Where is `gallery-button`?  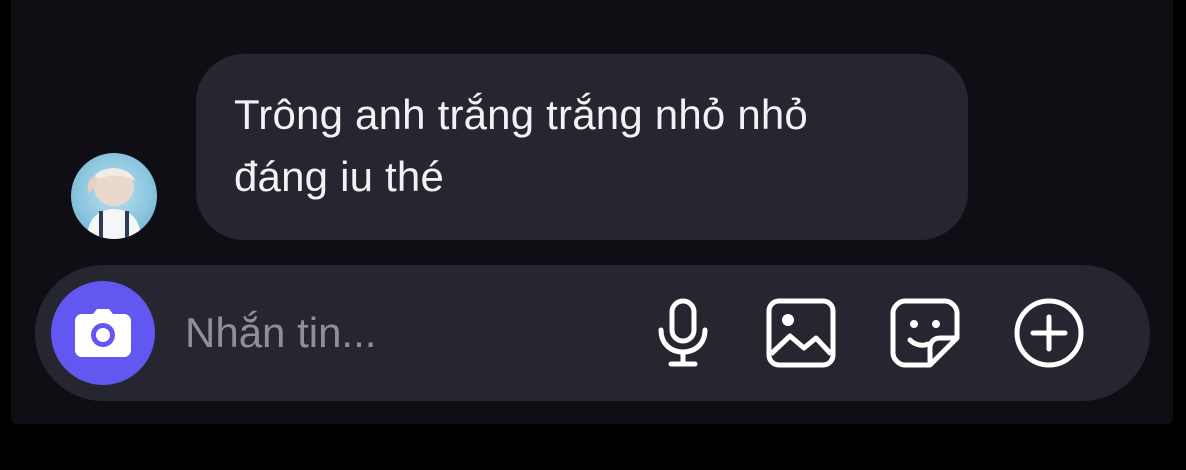
gallery-button is located at coordinates (801, 333).